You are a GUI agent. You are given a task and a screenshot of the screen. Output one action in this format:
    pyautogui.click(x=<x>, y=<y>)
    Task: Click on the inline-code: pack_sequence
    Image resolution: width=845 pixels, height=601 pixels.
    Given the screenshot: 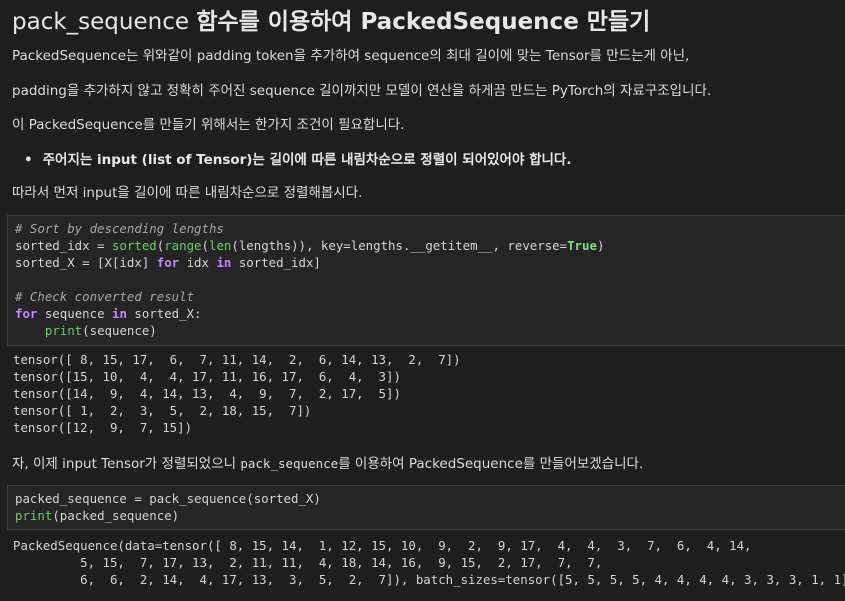 What is the action you would take?
    pyautogui.click(x=289, y=463)
    